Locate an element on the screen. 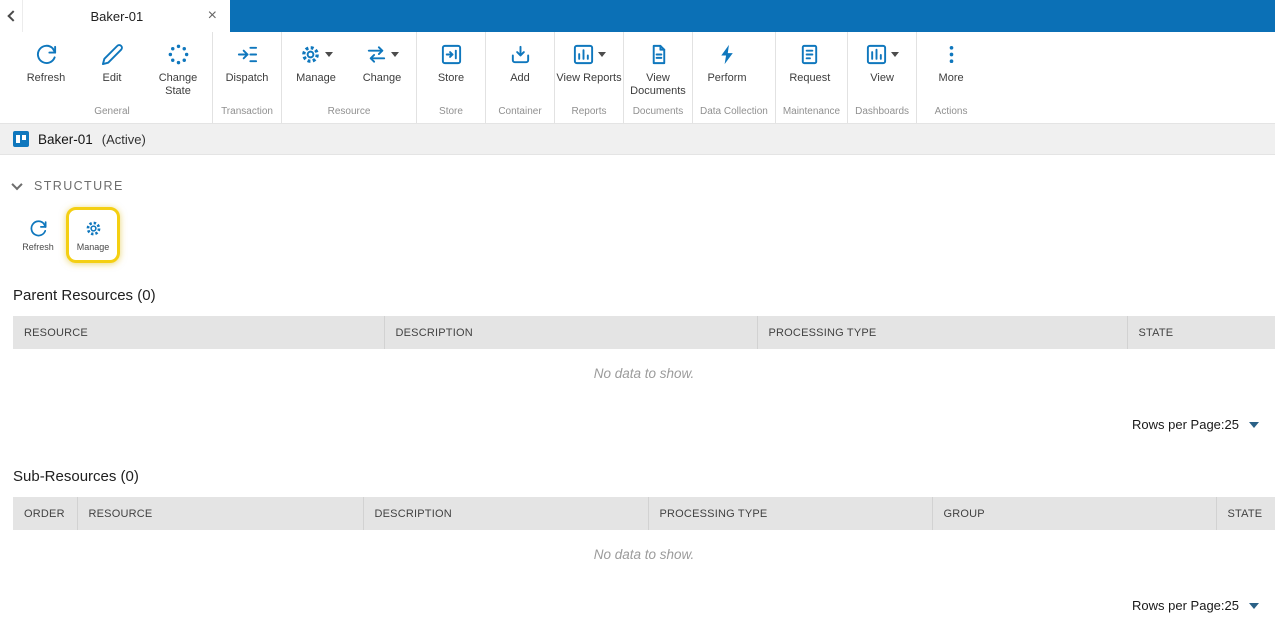 The width and height of the screenshot is (1275, 639). ribbon-group-label: General is located at coordinates (112, 111).